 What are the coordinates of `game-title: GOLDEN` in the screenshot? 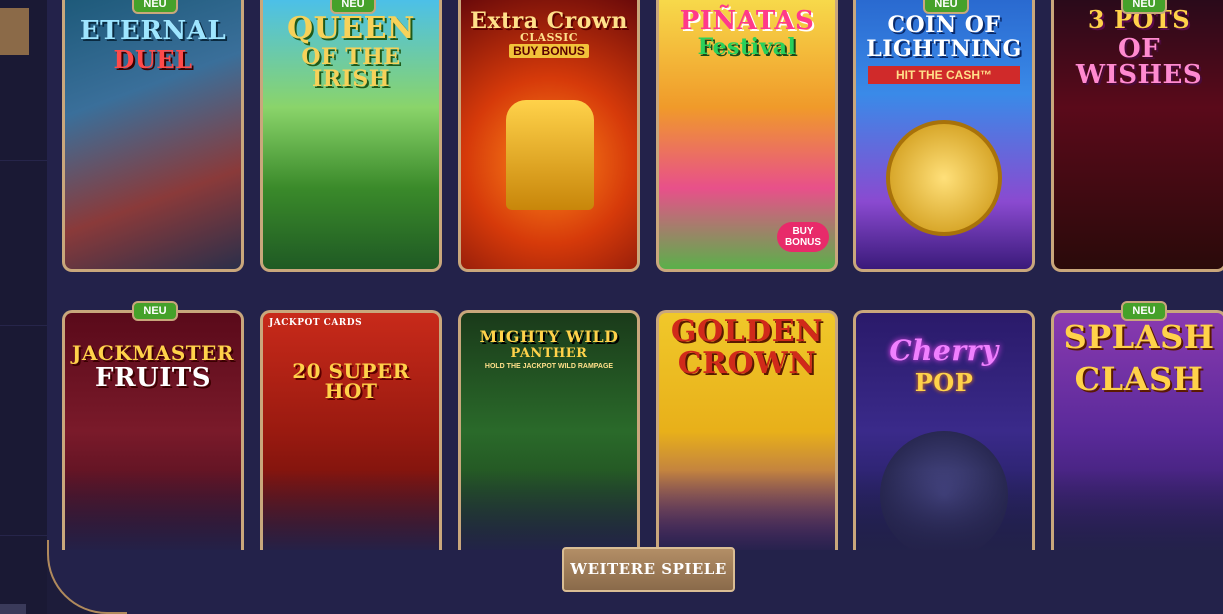 It's located at (747, 331).